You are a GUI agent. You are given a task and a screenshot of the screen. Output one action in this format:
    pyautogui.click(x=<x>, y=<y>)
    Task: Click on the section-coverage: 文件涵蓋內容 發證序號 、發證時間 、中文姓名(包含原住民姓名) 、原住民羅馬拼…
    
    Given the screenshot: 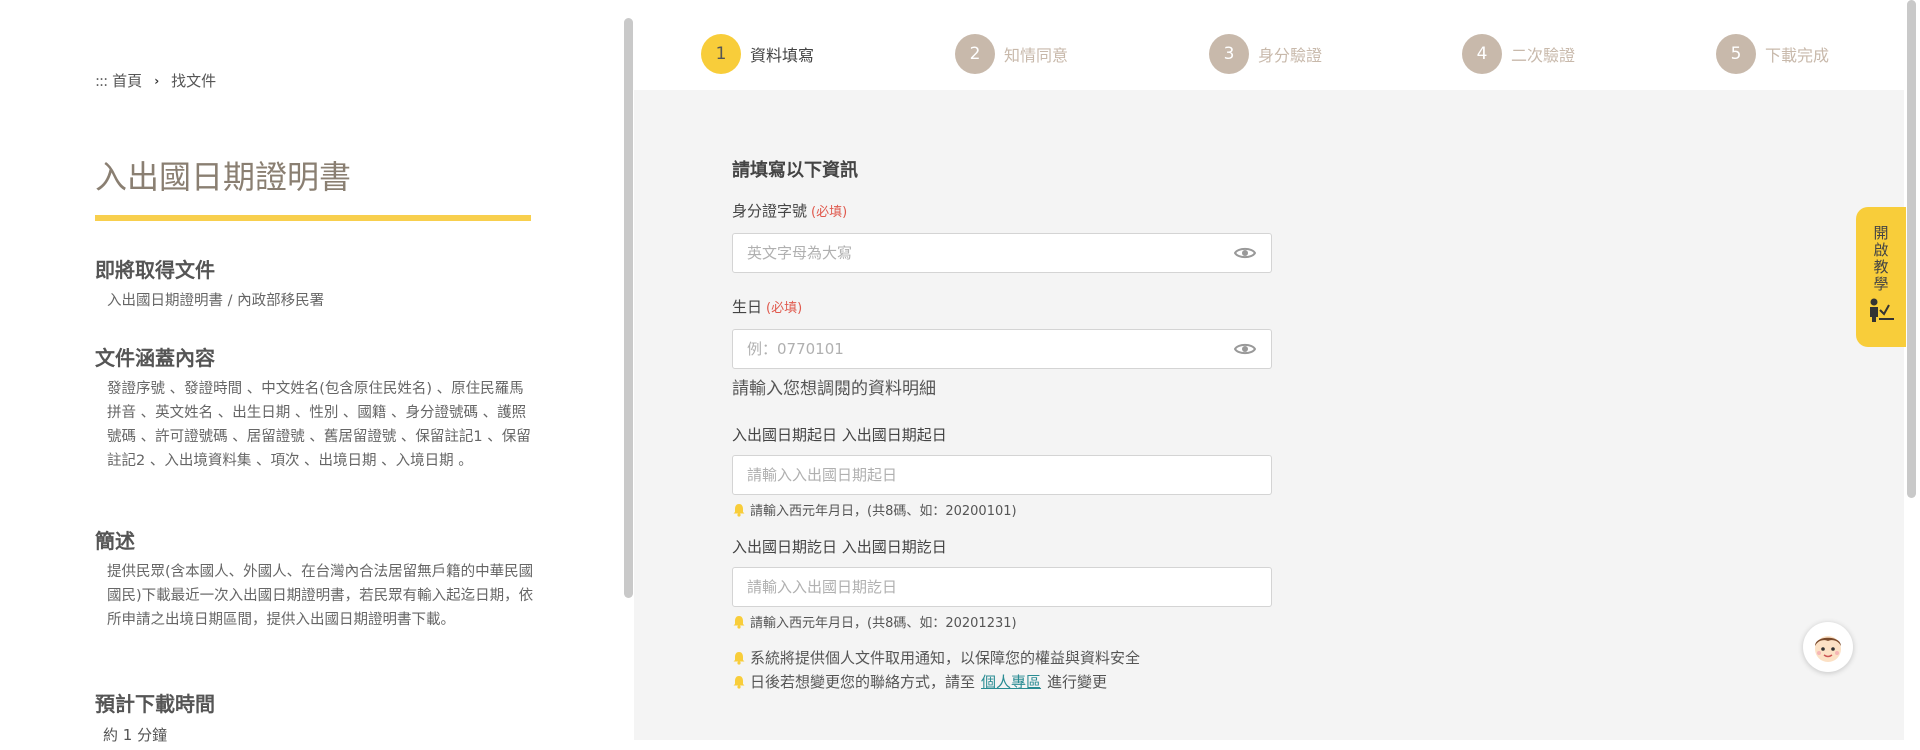 What is the action you would take?
    pyautogui.click(x=315, y=407)
    